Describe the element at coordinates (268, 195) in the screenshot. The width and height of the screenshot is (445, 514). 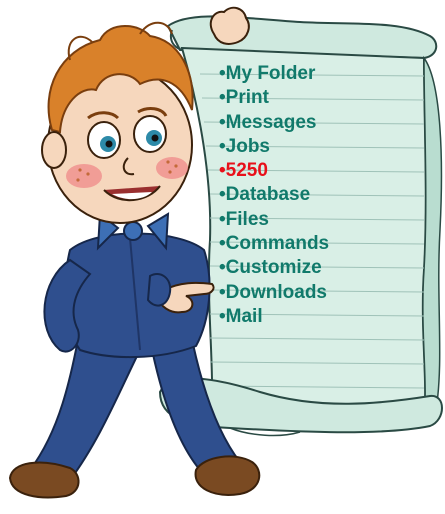
I see `menu-item-label: Database` at that location.